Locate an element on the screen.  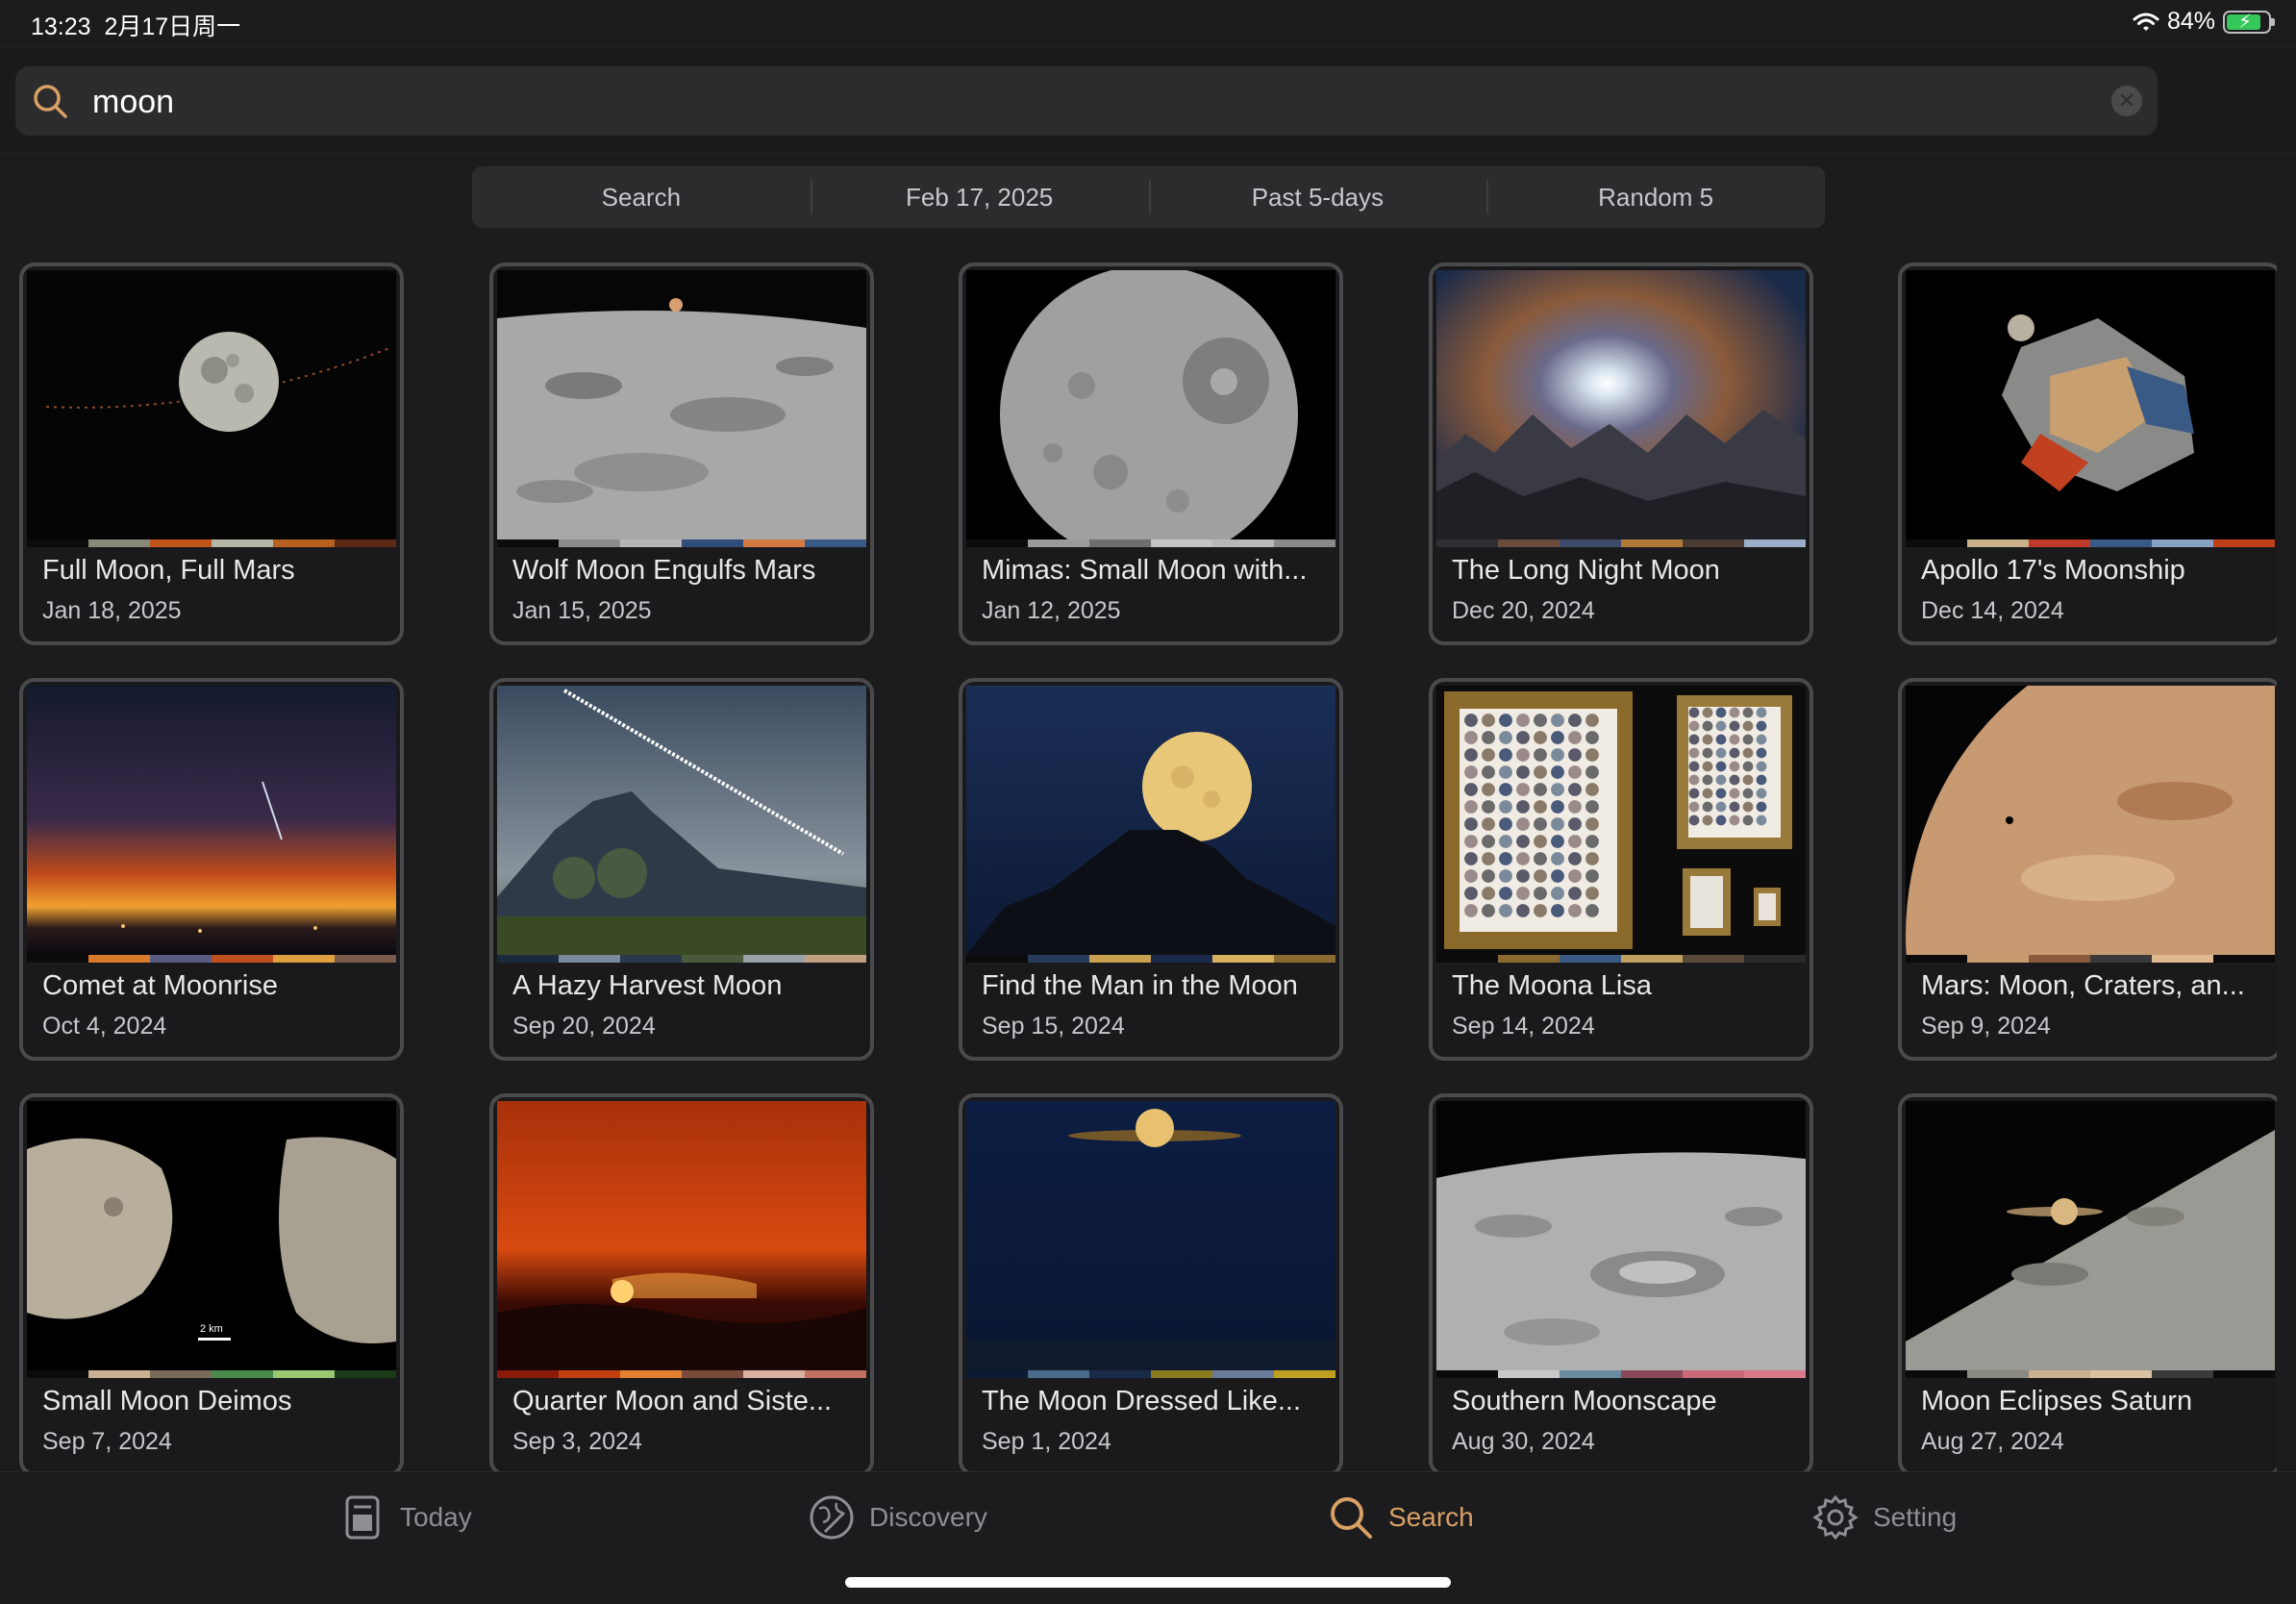
result-title: A Hazy Harvest Moon is located at coordinates (647, 985).